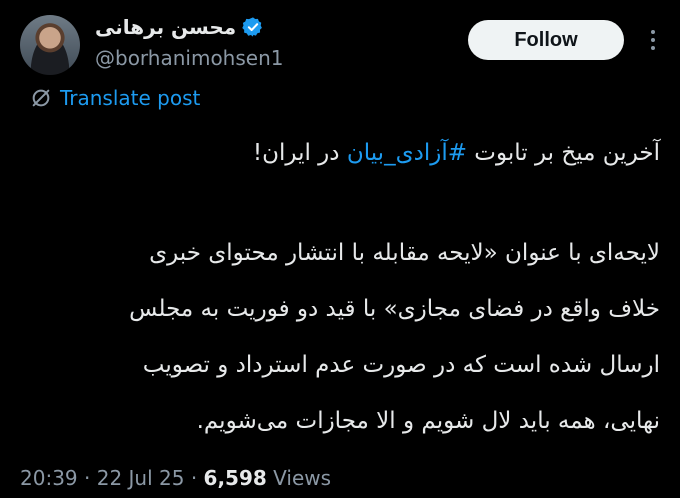  I want to click on author-display-name: محسن برهانی, so click(165, 27).